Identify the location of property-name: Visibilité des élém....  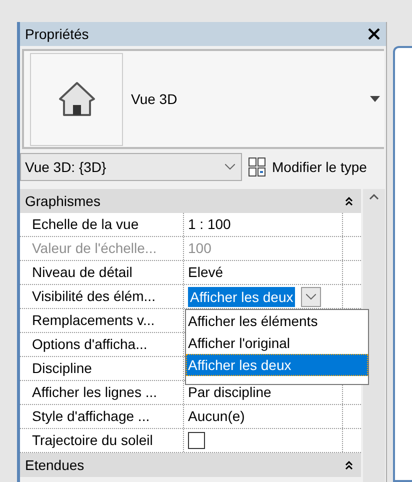
(102, 296).